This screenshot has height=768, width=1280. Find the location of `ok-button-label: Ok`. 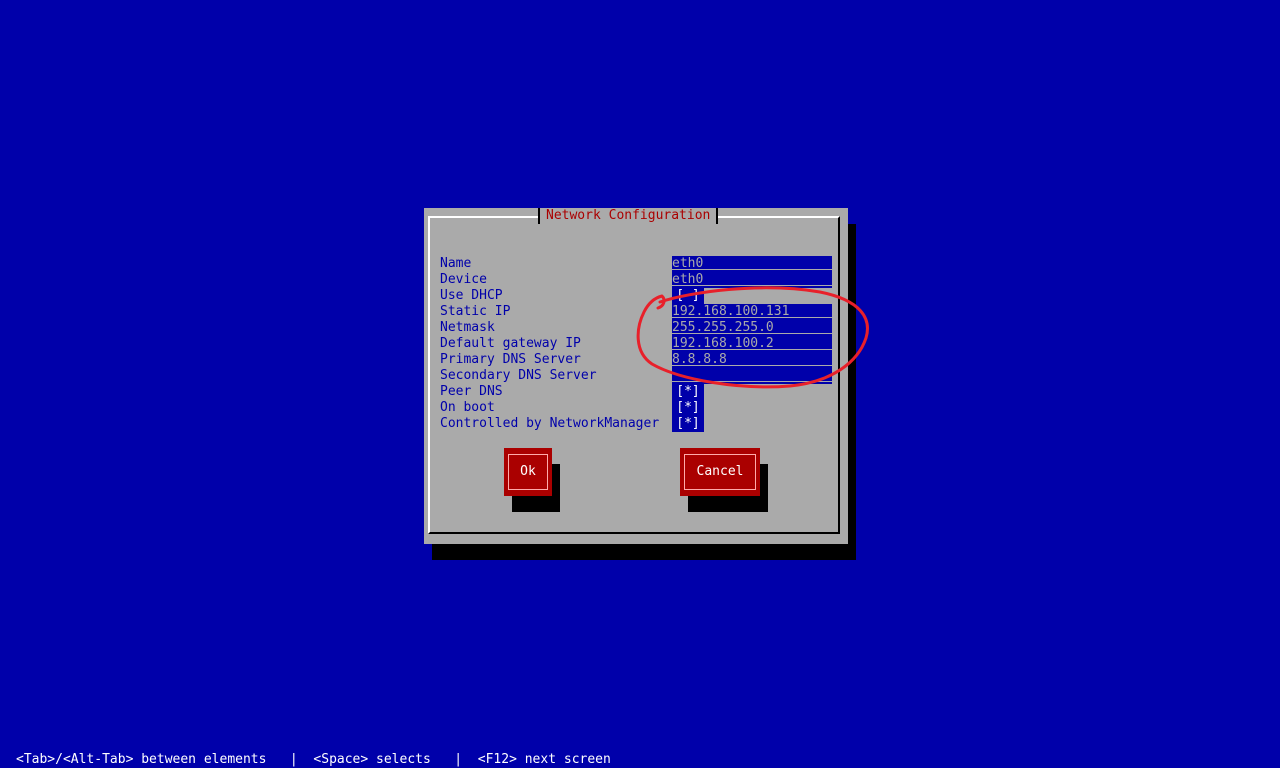

ok-button-label: Ok is located at coordinates (528, 472).